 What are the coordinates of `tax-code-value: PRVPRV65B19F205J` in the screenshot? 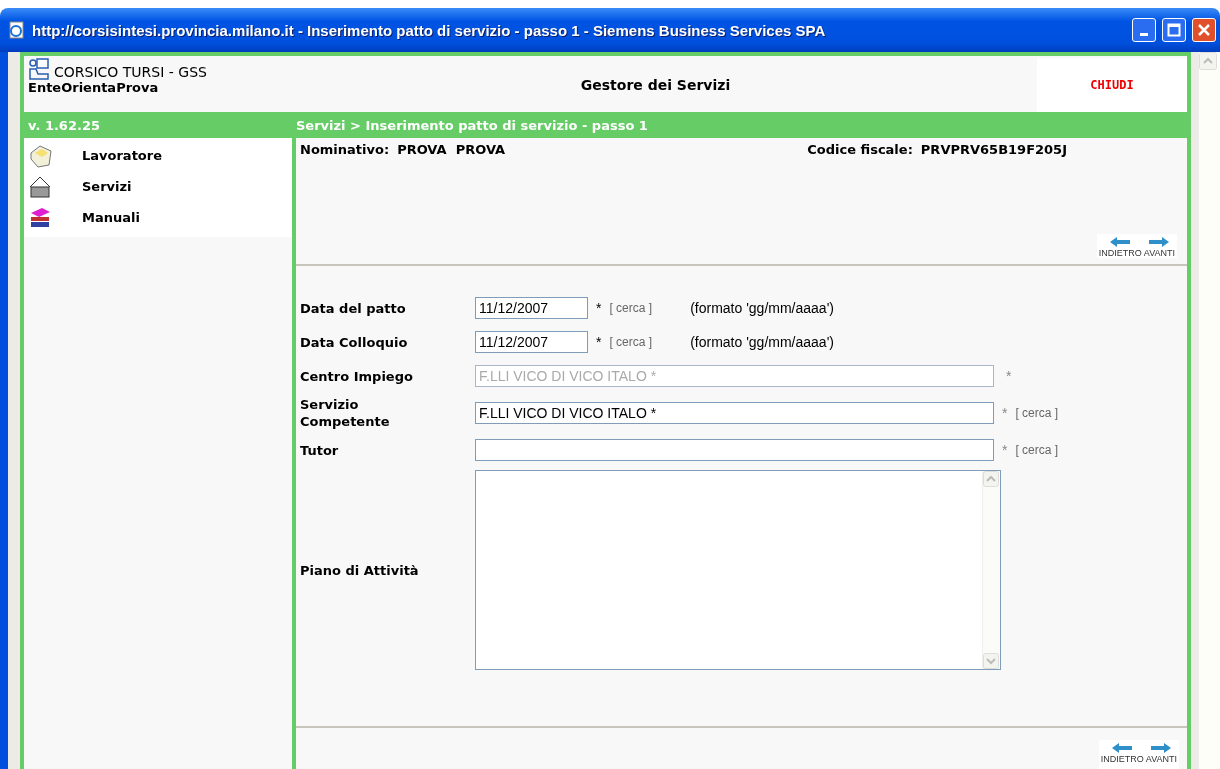 It's located at (993, 149).